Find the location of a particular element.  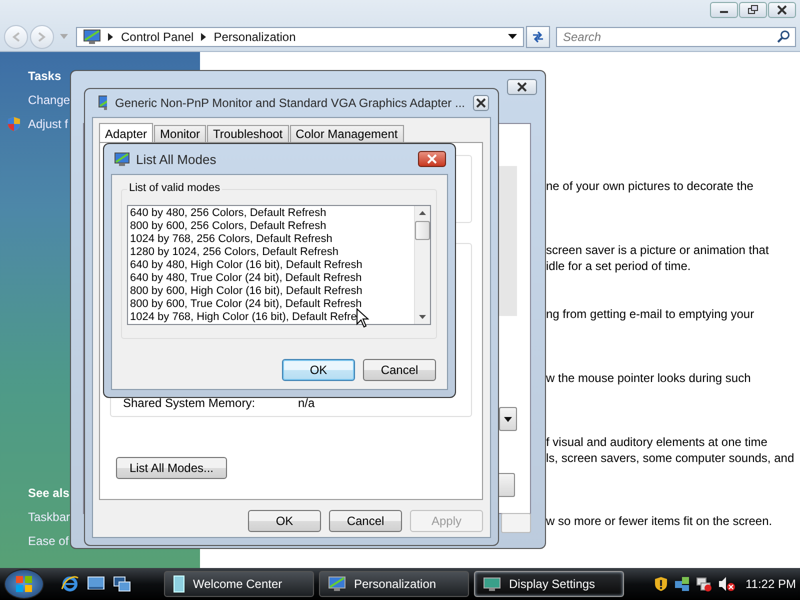

description-text: w the mouse pointer looks during such is located at coordinates (649, 378).